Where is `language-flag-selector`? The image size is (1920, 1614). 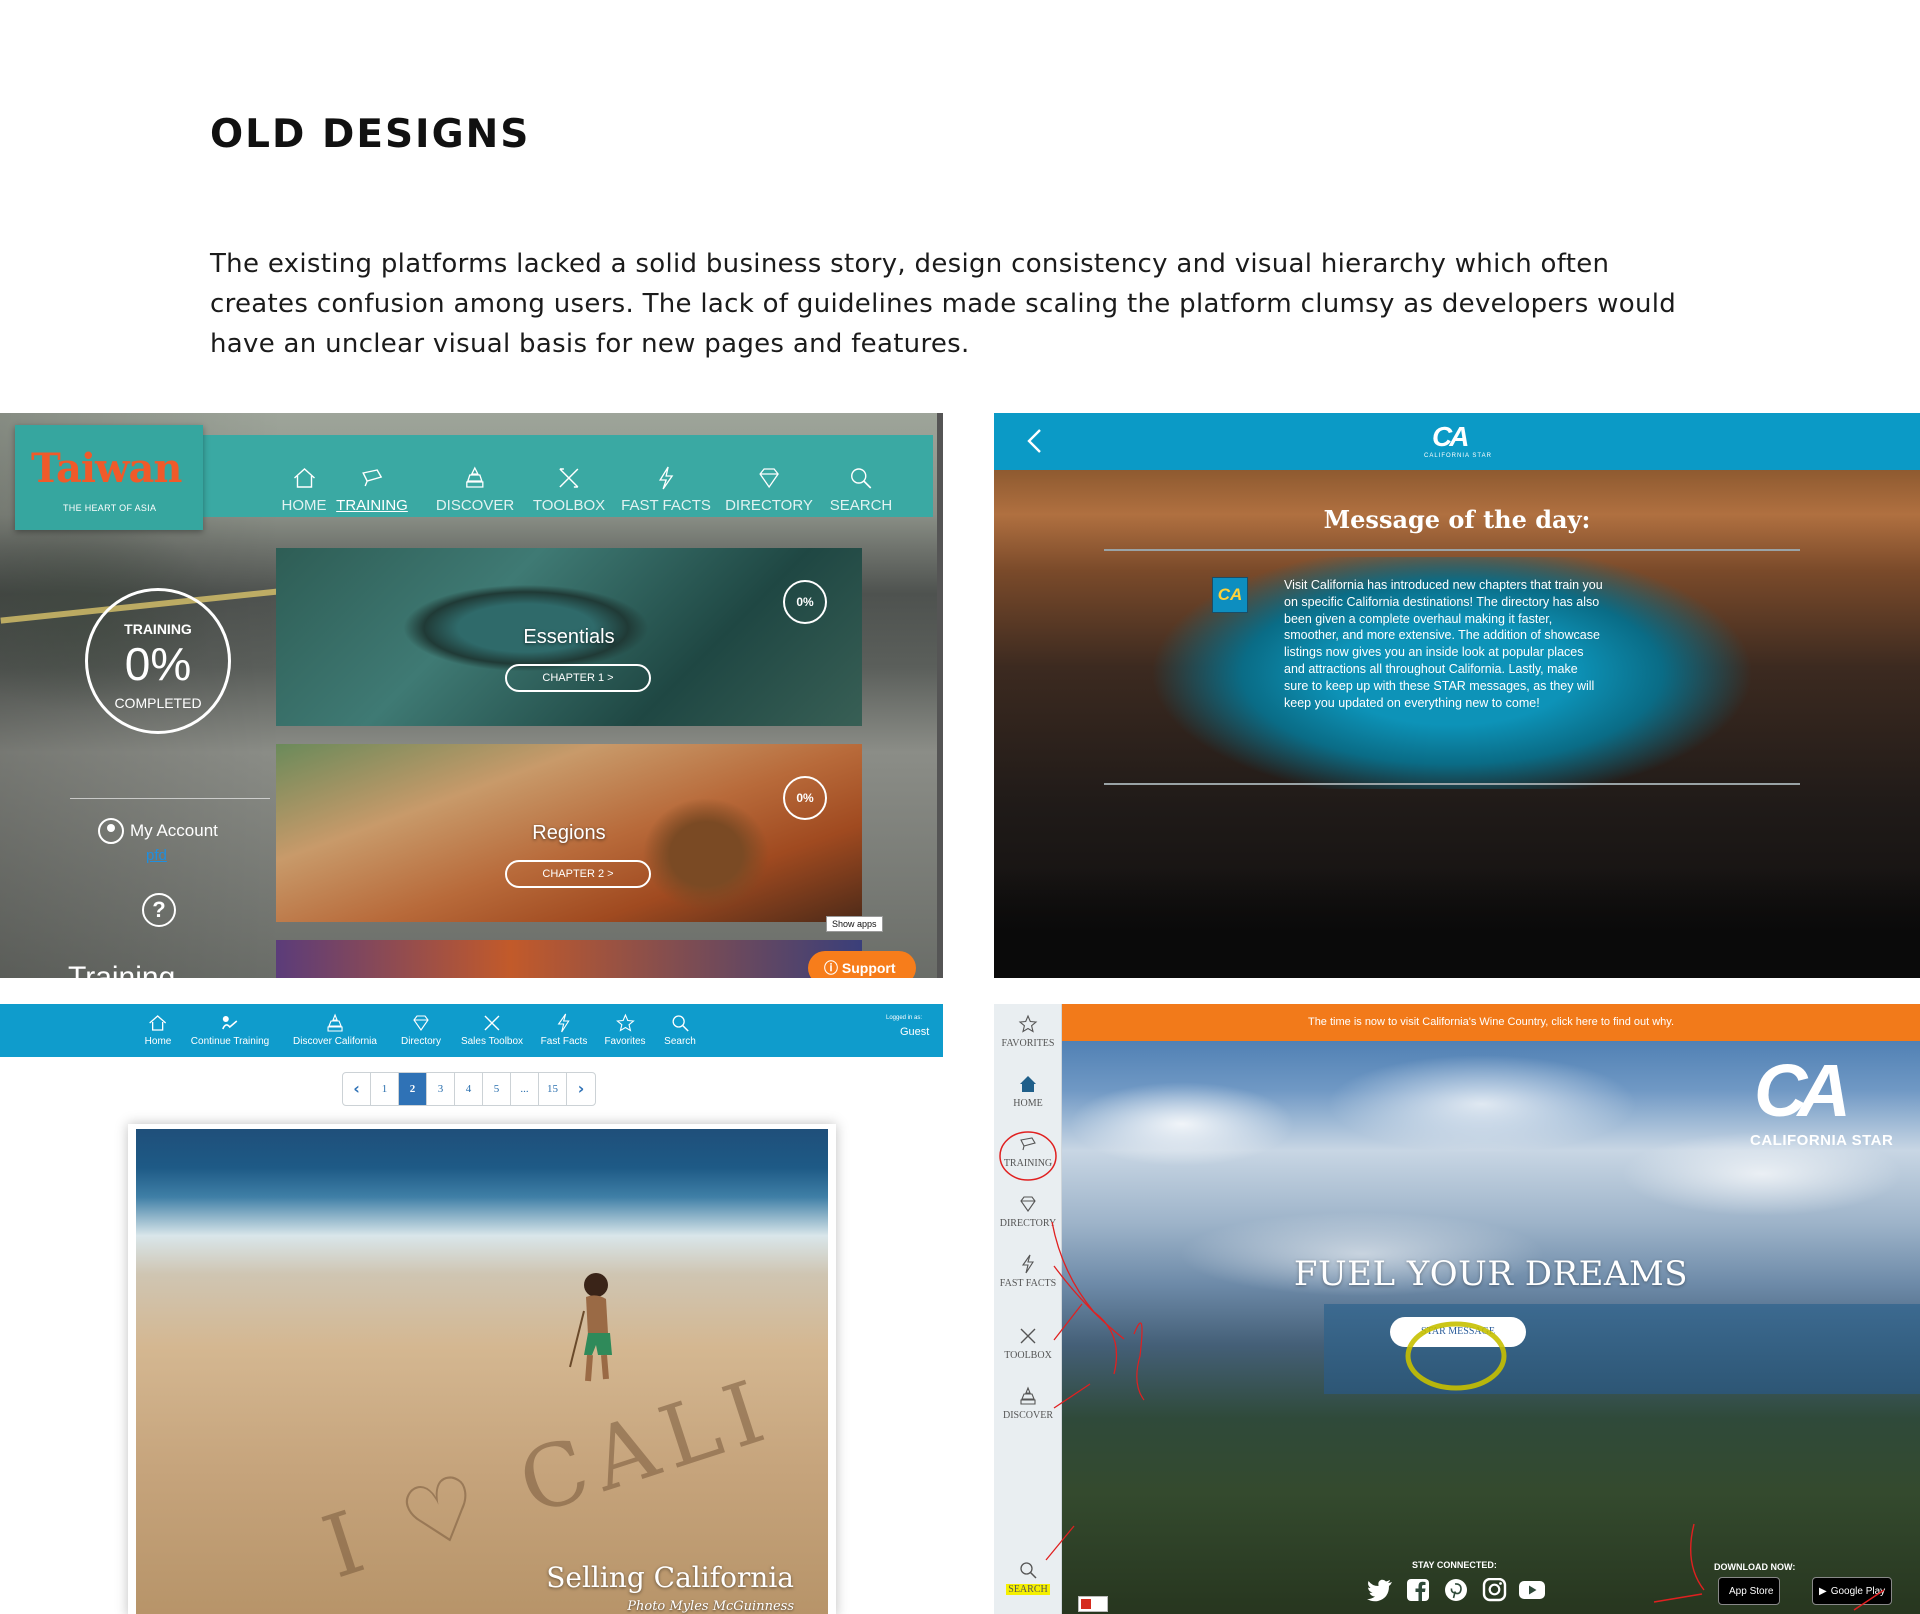
language-flag-selector is located at coordinates (1093, 1604).